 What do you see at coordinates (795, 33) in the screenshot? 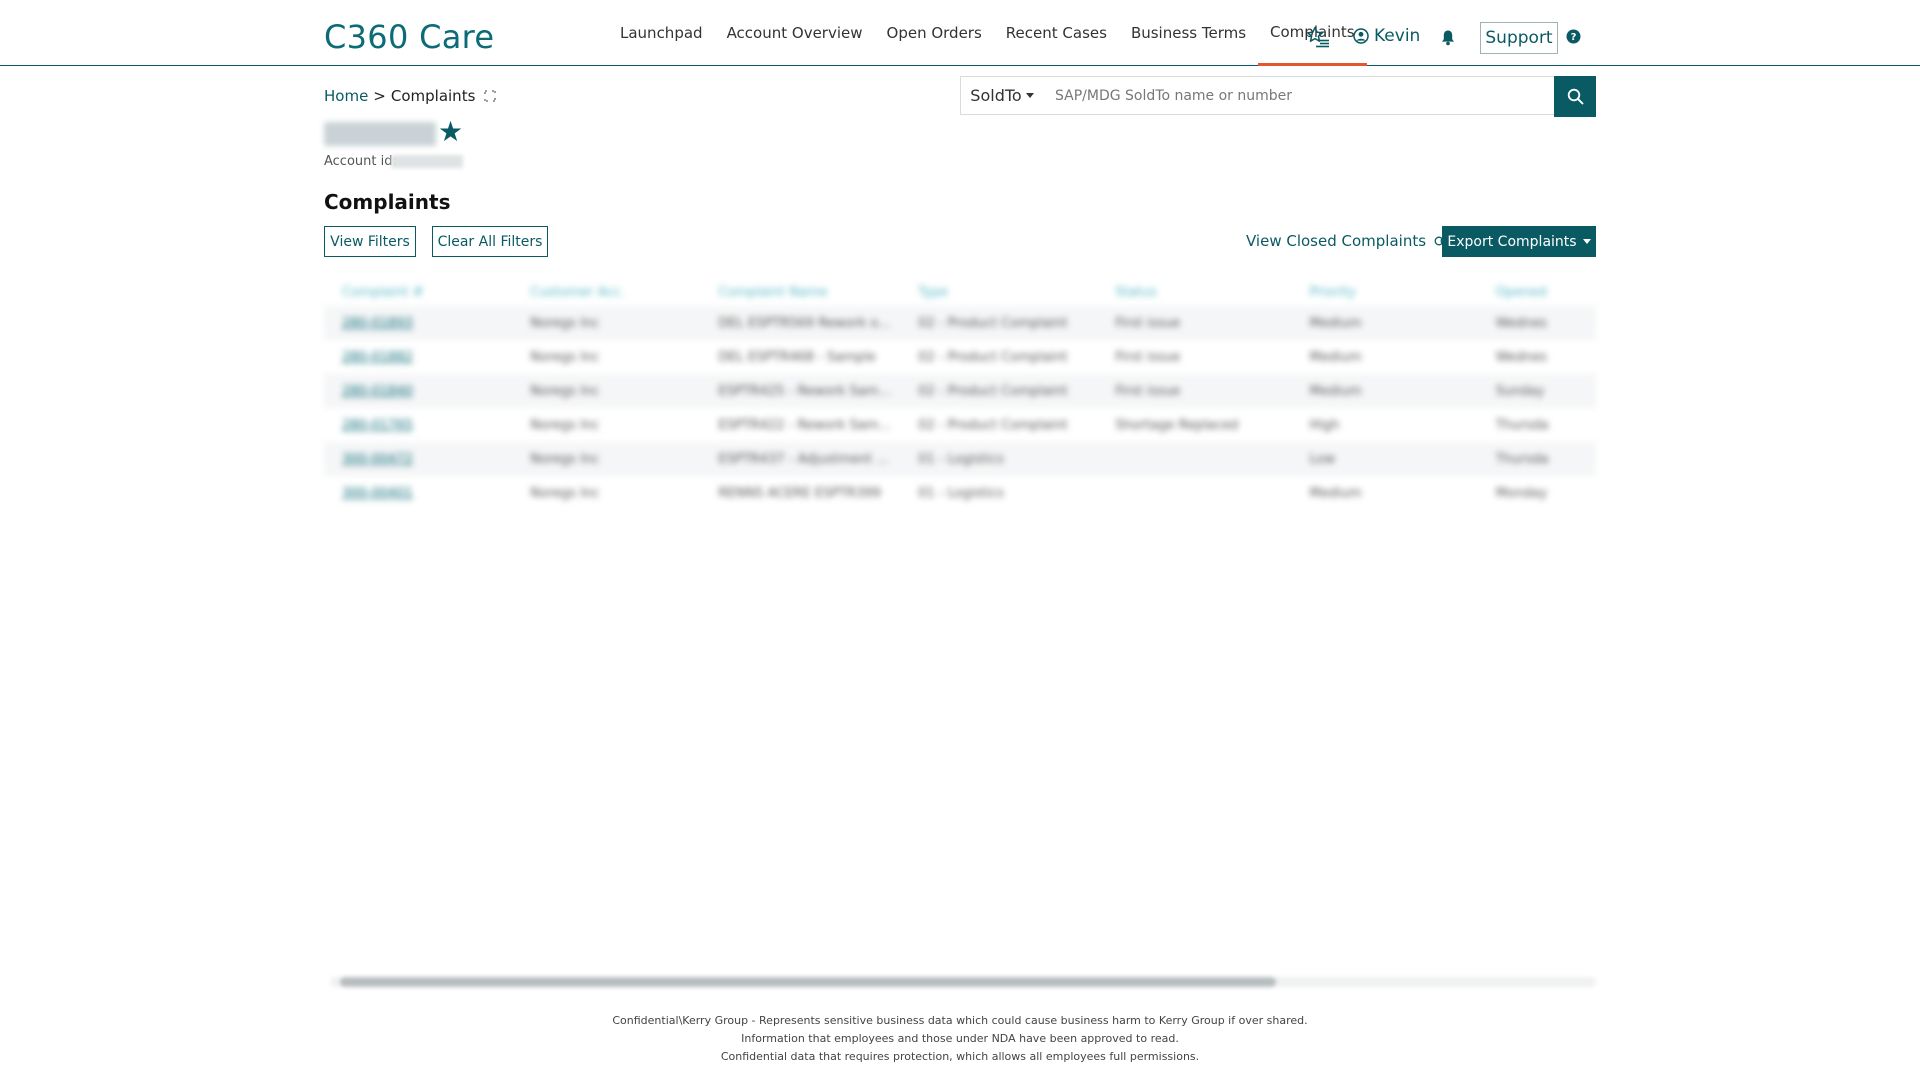
I see `nav-account-overview: Account Overview` at bounding box center [795, 33].